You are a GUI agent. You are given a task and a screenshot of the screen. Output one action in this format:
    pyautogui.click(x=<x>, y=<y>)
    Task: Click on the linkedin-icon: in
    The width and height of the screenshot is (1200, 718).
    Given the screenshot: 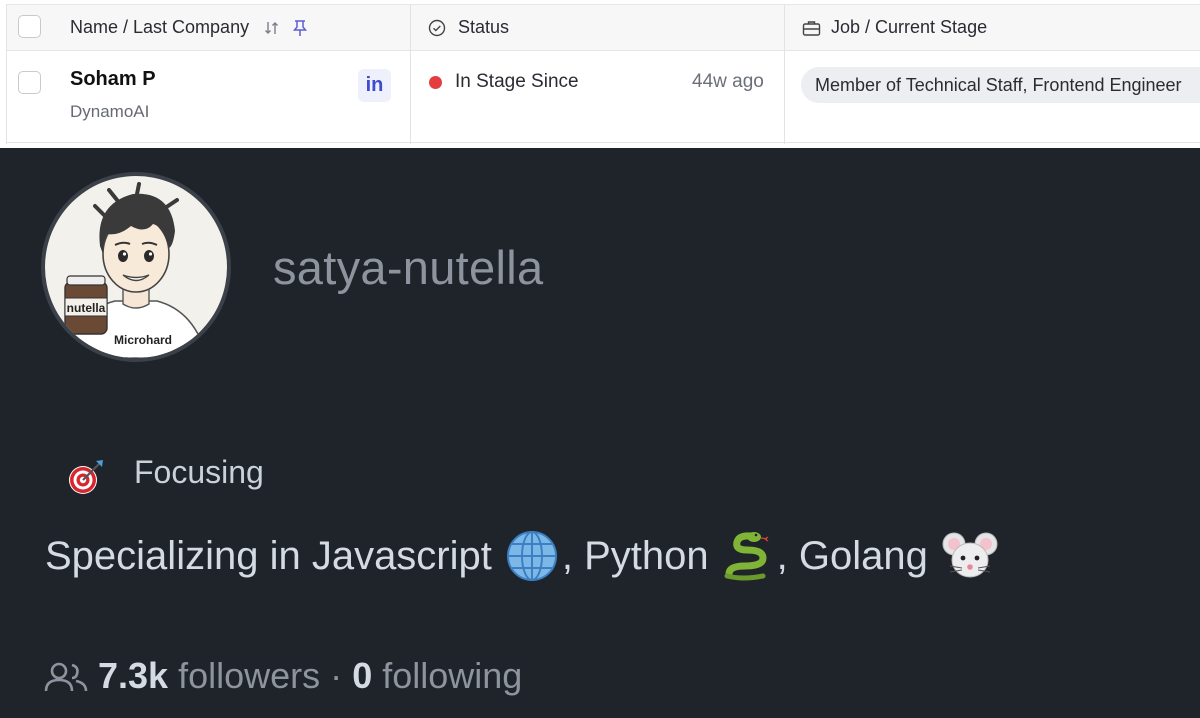 What is the action you would take?
    pyautogui.click(x=374, y=85)
    